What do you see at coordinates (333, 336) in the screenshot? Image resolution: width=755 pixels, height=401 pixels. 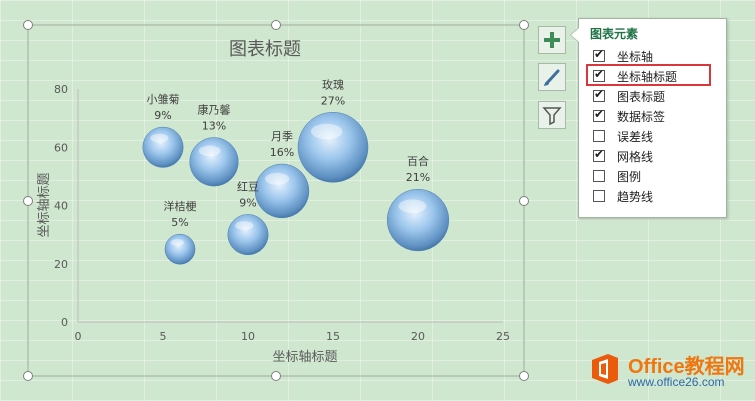 I see `x-tick-label: 15` at bounding box center [333, 336].